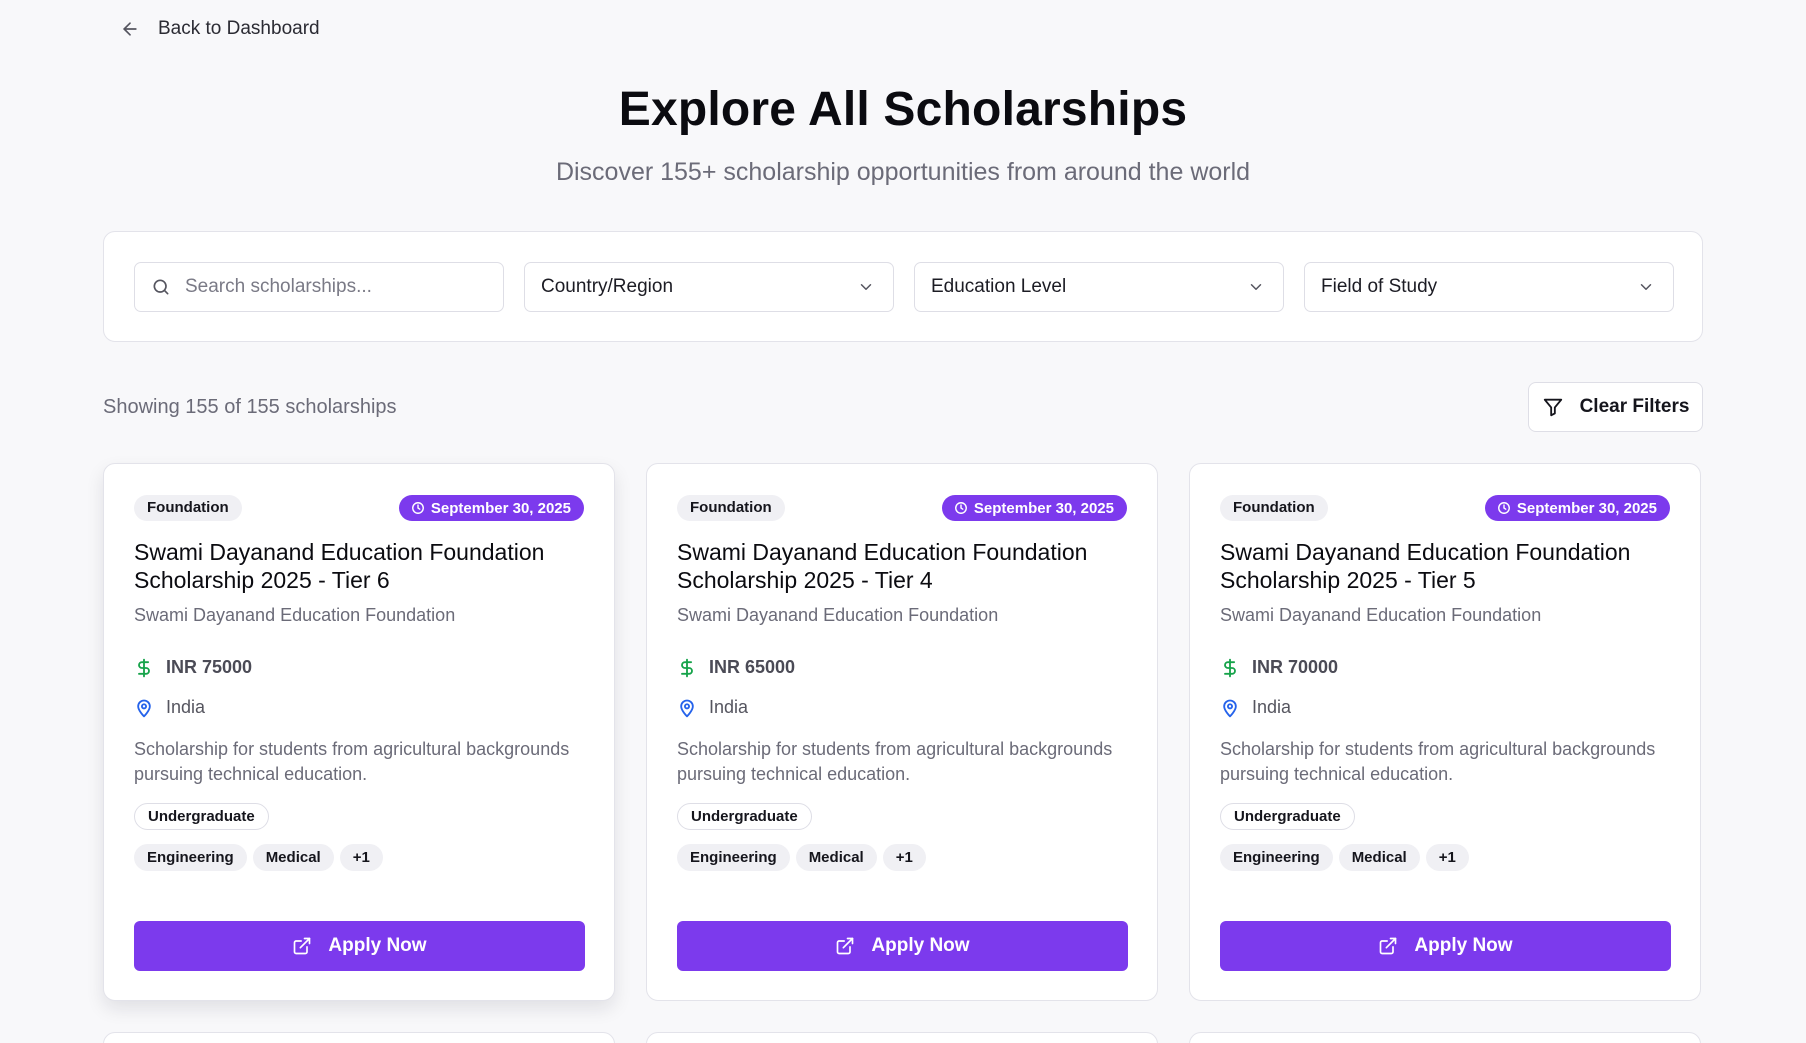 The image size is (1806, 1043). I want to click on amount-row: INR 75000, so click(193, 667).